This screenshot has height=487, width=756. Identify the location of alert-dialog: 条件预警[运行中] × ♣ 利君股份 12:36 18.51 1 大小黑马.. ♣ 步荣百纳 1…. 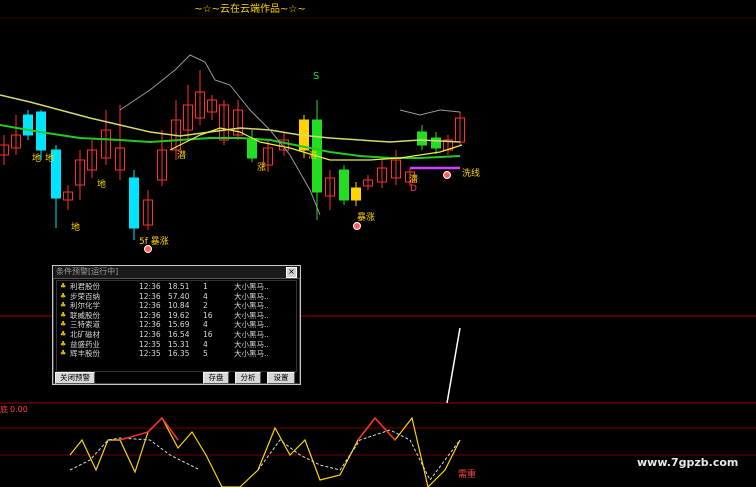
(176, 325).